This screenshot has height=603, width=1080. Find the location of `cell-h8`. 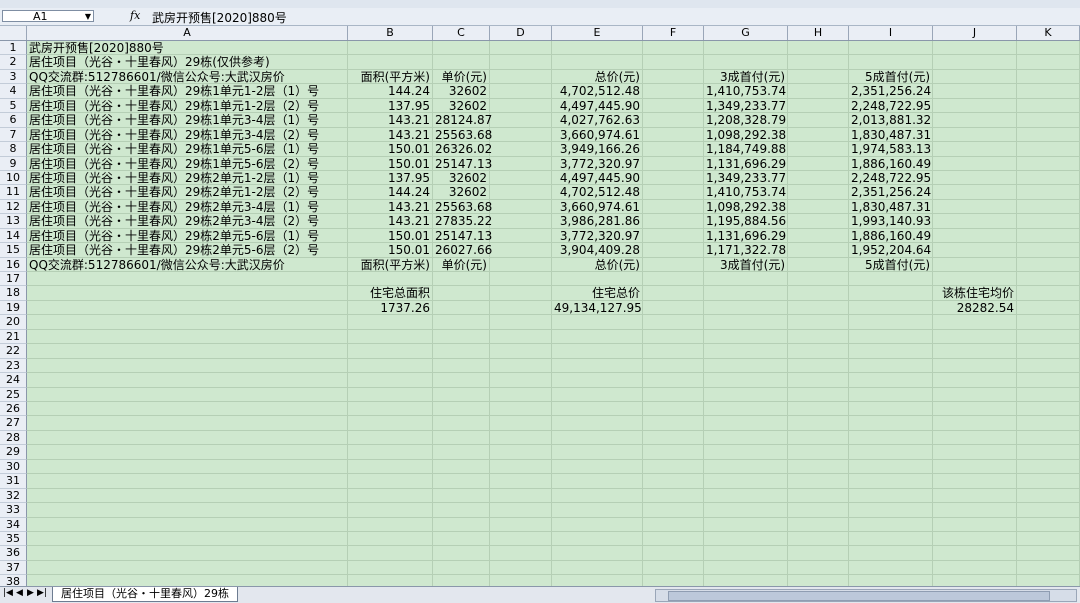

cell-h8 is located at coordinates (818, 149).